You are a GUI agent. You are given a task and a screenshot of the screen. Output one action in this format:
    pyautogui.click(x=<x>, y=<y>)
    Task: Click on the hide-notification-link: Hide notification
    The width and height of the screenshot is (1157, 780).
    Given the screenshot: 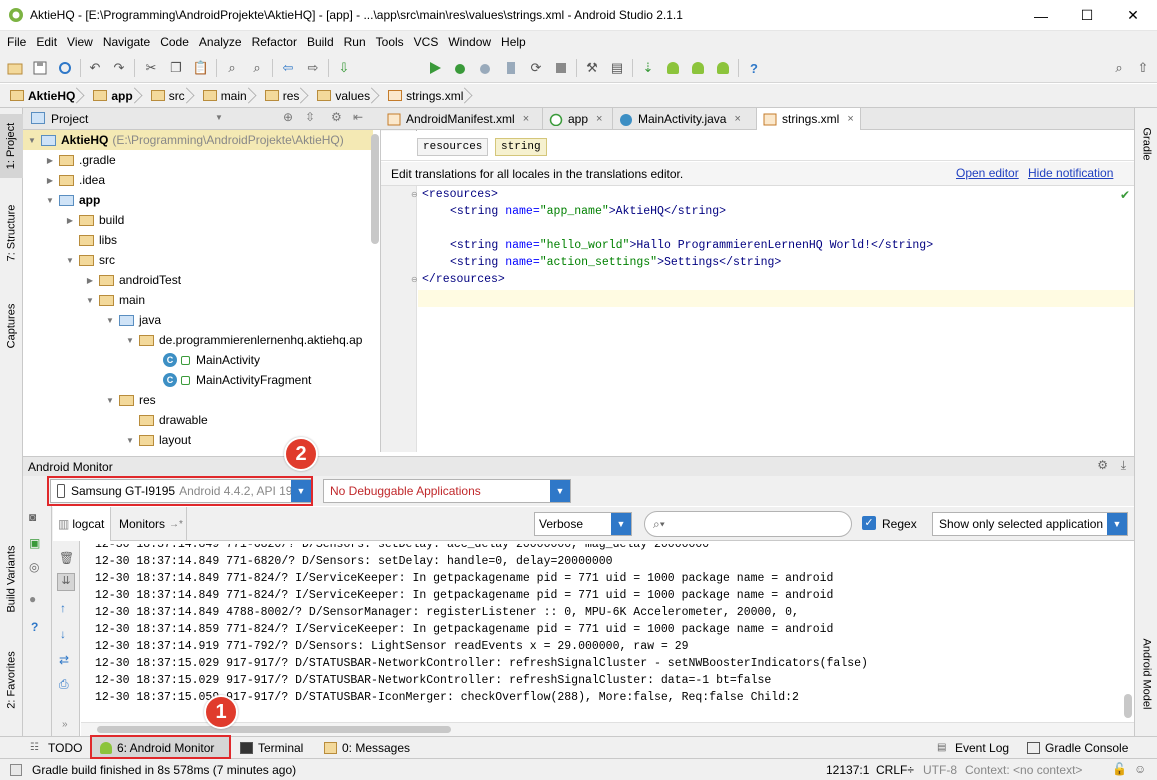 What is the action you would take?
    pyautogui.click(x=1070, y=173)
    